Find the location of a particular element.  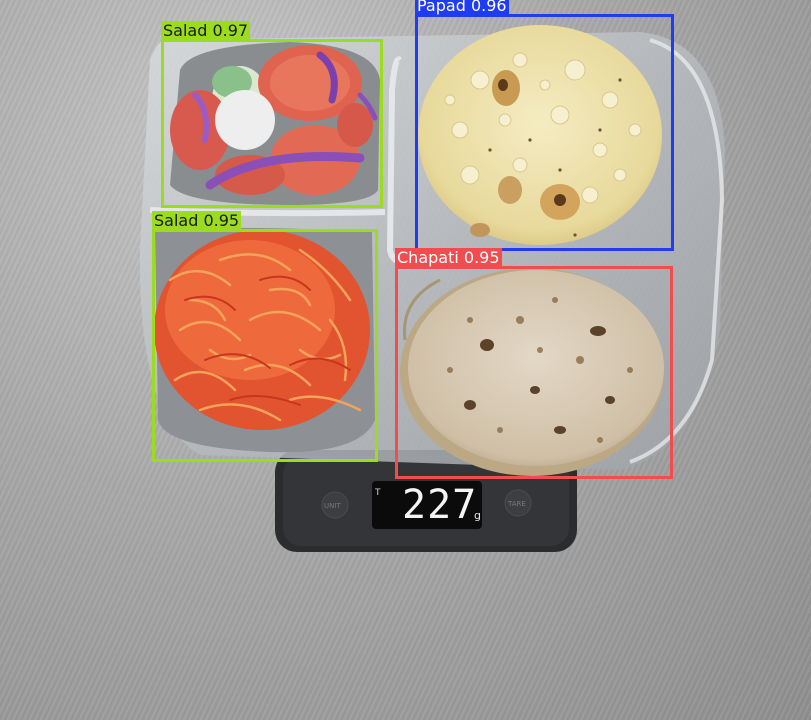

scale-unit: g is located at coordinates (477, 515).